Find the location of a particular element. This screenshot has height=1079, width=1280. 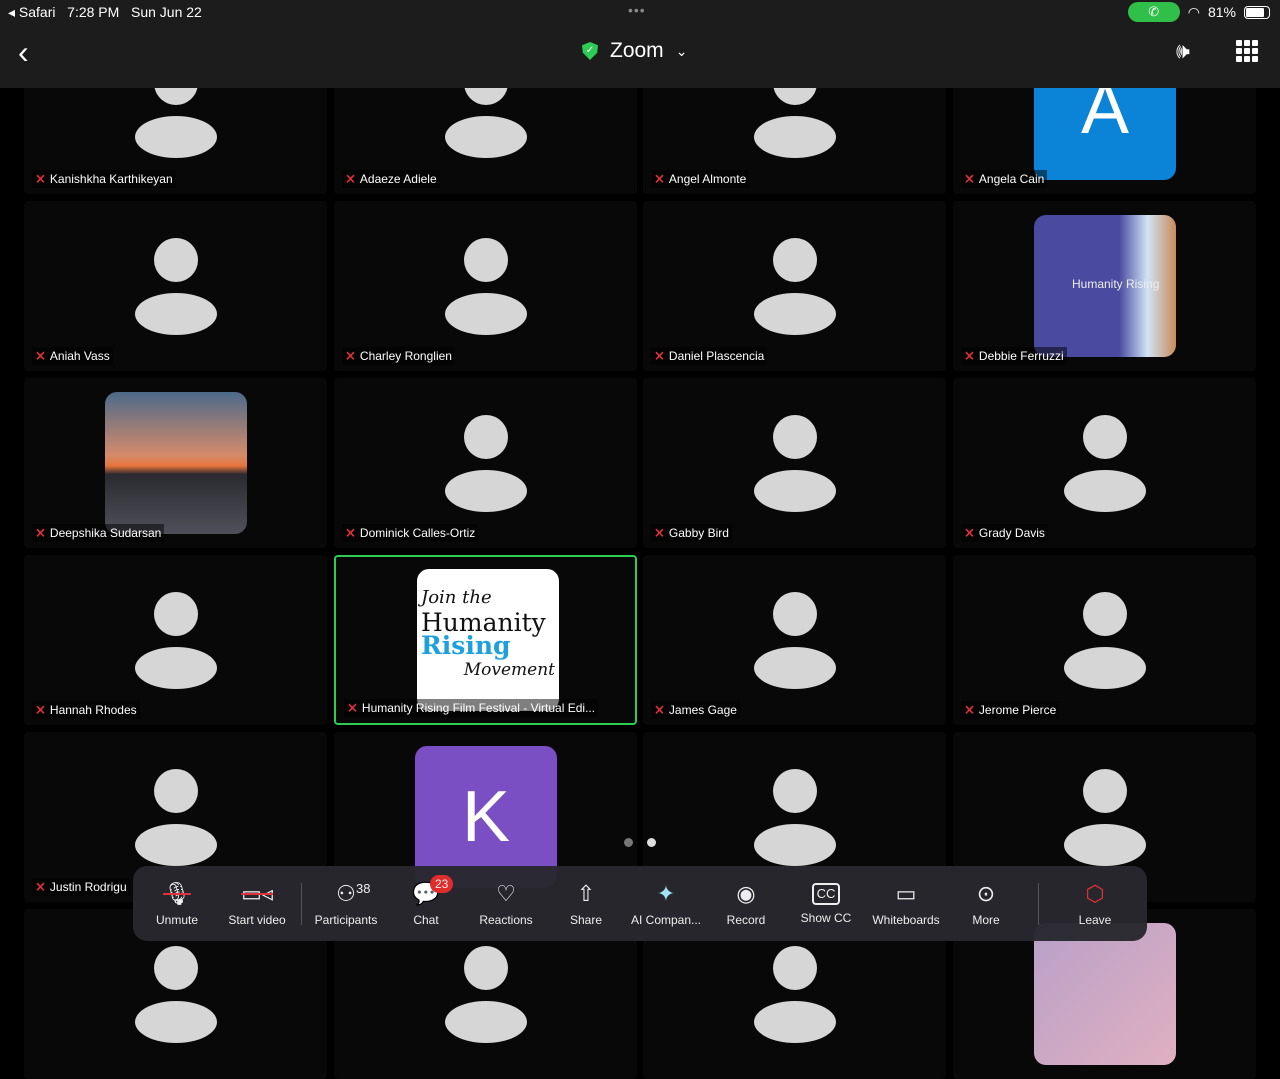

show-cc-button: CC Show CC is located at coordinates (826, 903).